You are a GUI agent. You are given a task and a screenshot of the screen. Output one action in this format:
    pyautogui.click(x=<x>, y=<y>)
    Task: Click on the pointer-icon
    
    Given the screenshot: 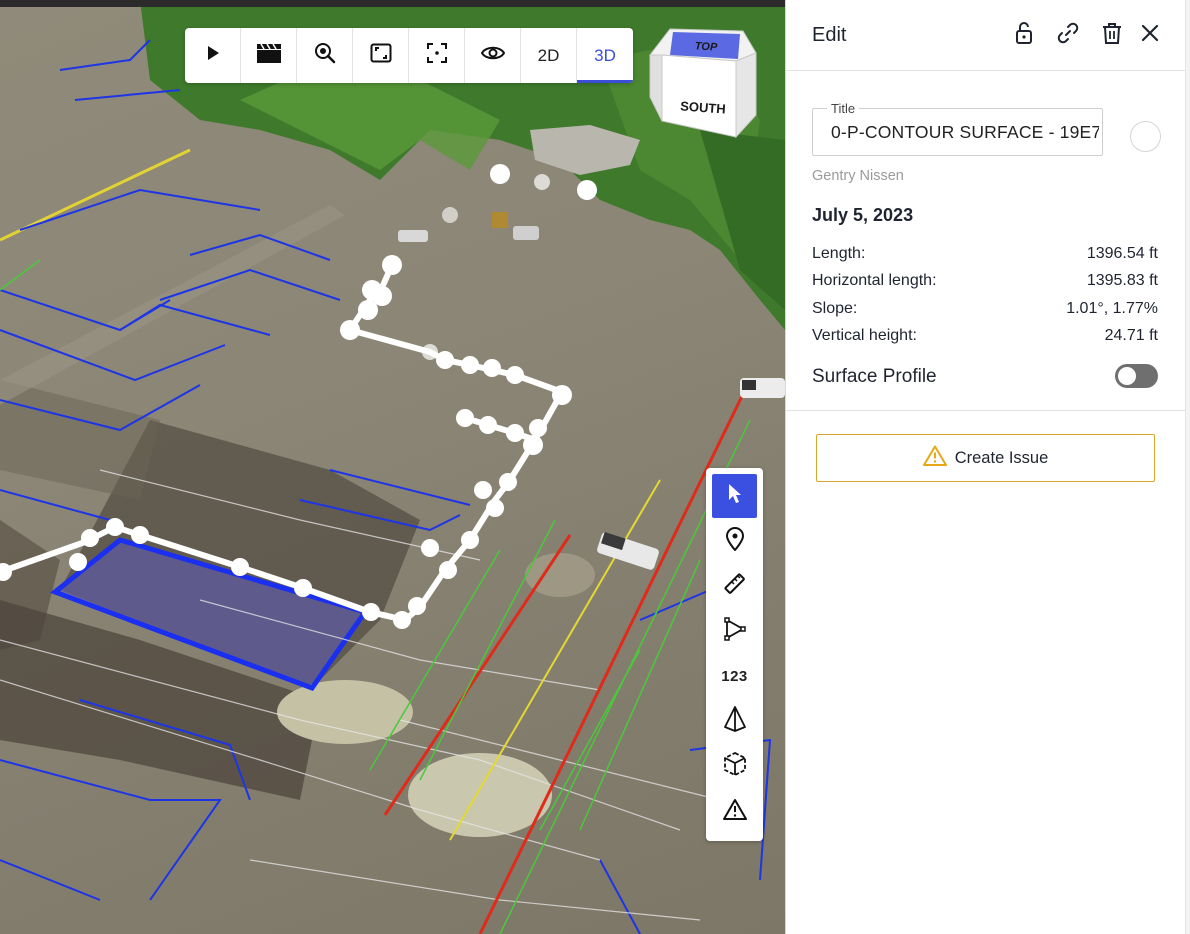 What is the action you would take?
    pyautogui.click(x=735, y=496)
    